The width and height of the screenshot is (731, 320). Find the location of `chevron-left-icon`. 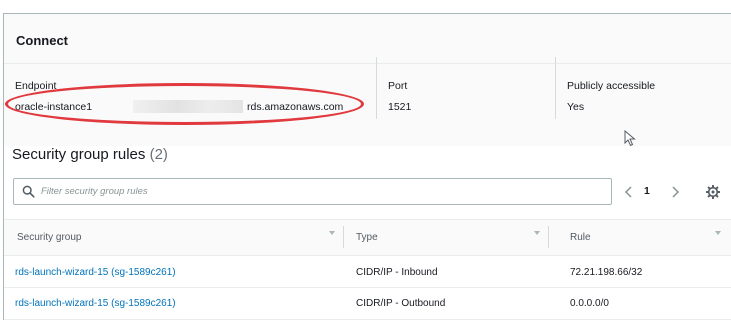

chevron-left-icon is located at coordinates (628, 192).